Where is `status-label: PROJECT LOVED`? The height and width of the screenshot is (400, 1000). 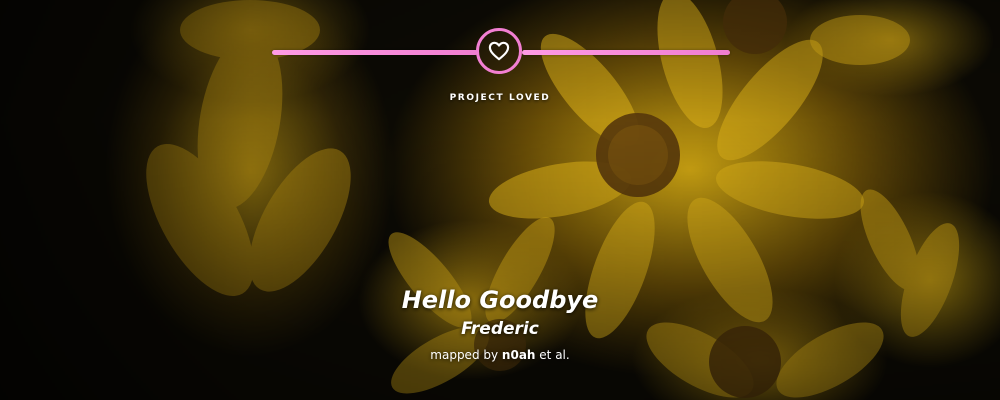
status-label: PROJECT LOVED is located at coordinates (500, 98).